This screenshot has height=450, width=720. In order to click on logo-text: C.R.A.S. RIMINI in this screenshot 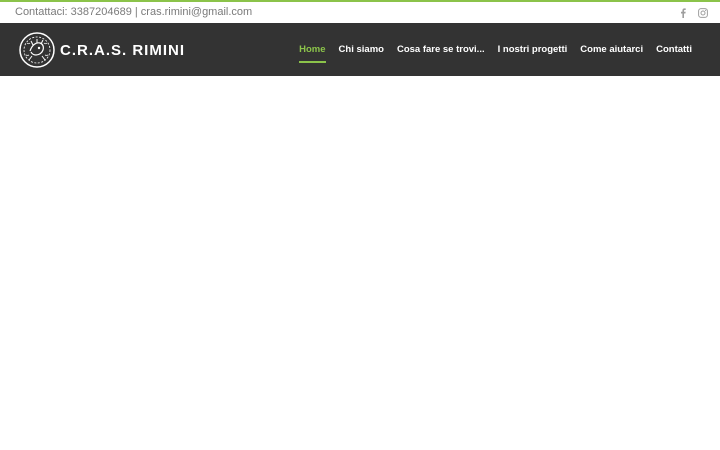, I will do `click(123, 50)`.